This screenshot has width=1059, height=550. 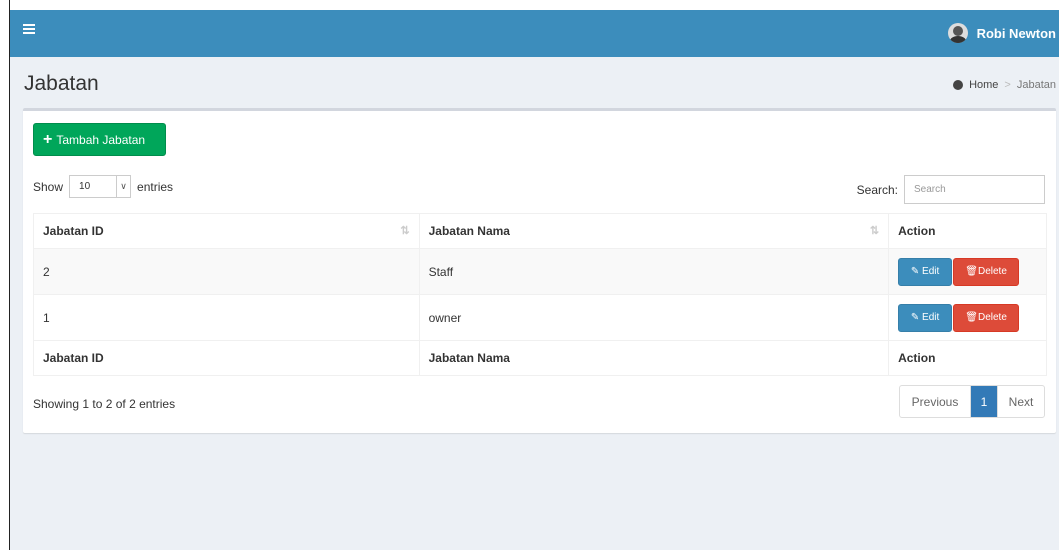 I want to click on footer-jabatan-id: Jabatan ID, so click(x=226, y=358).